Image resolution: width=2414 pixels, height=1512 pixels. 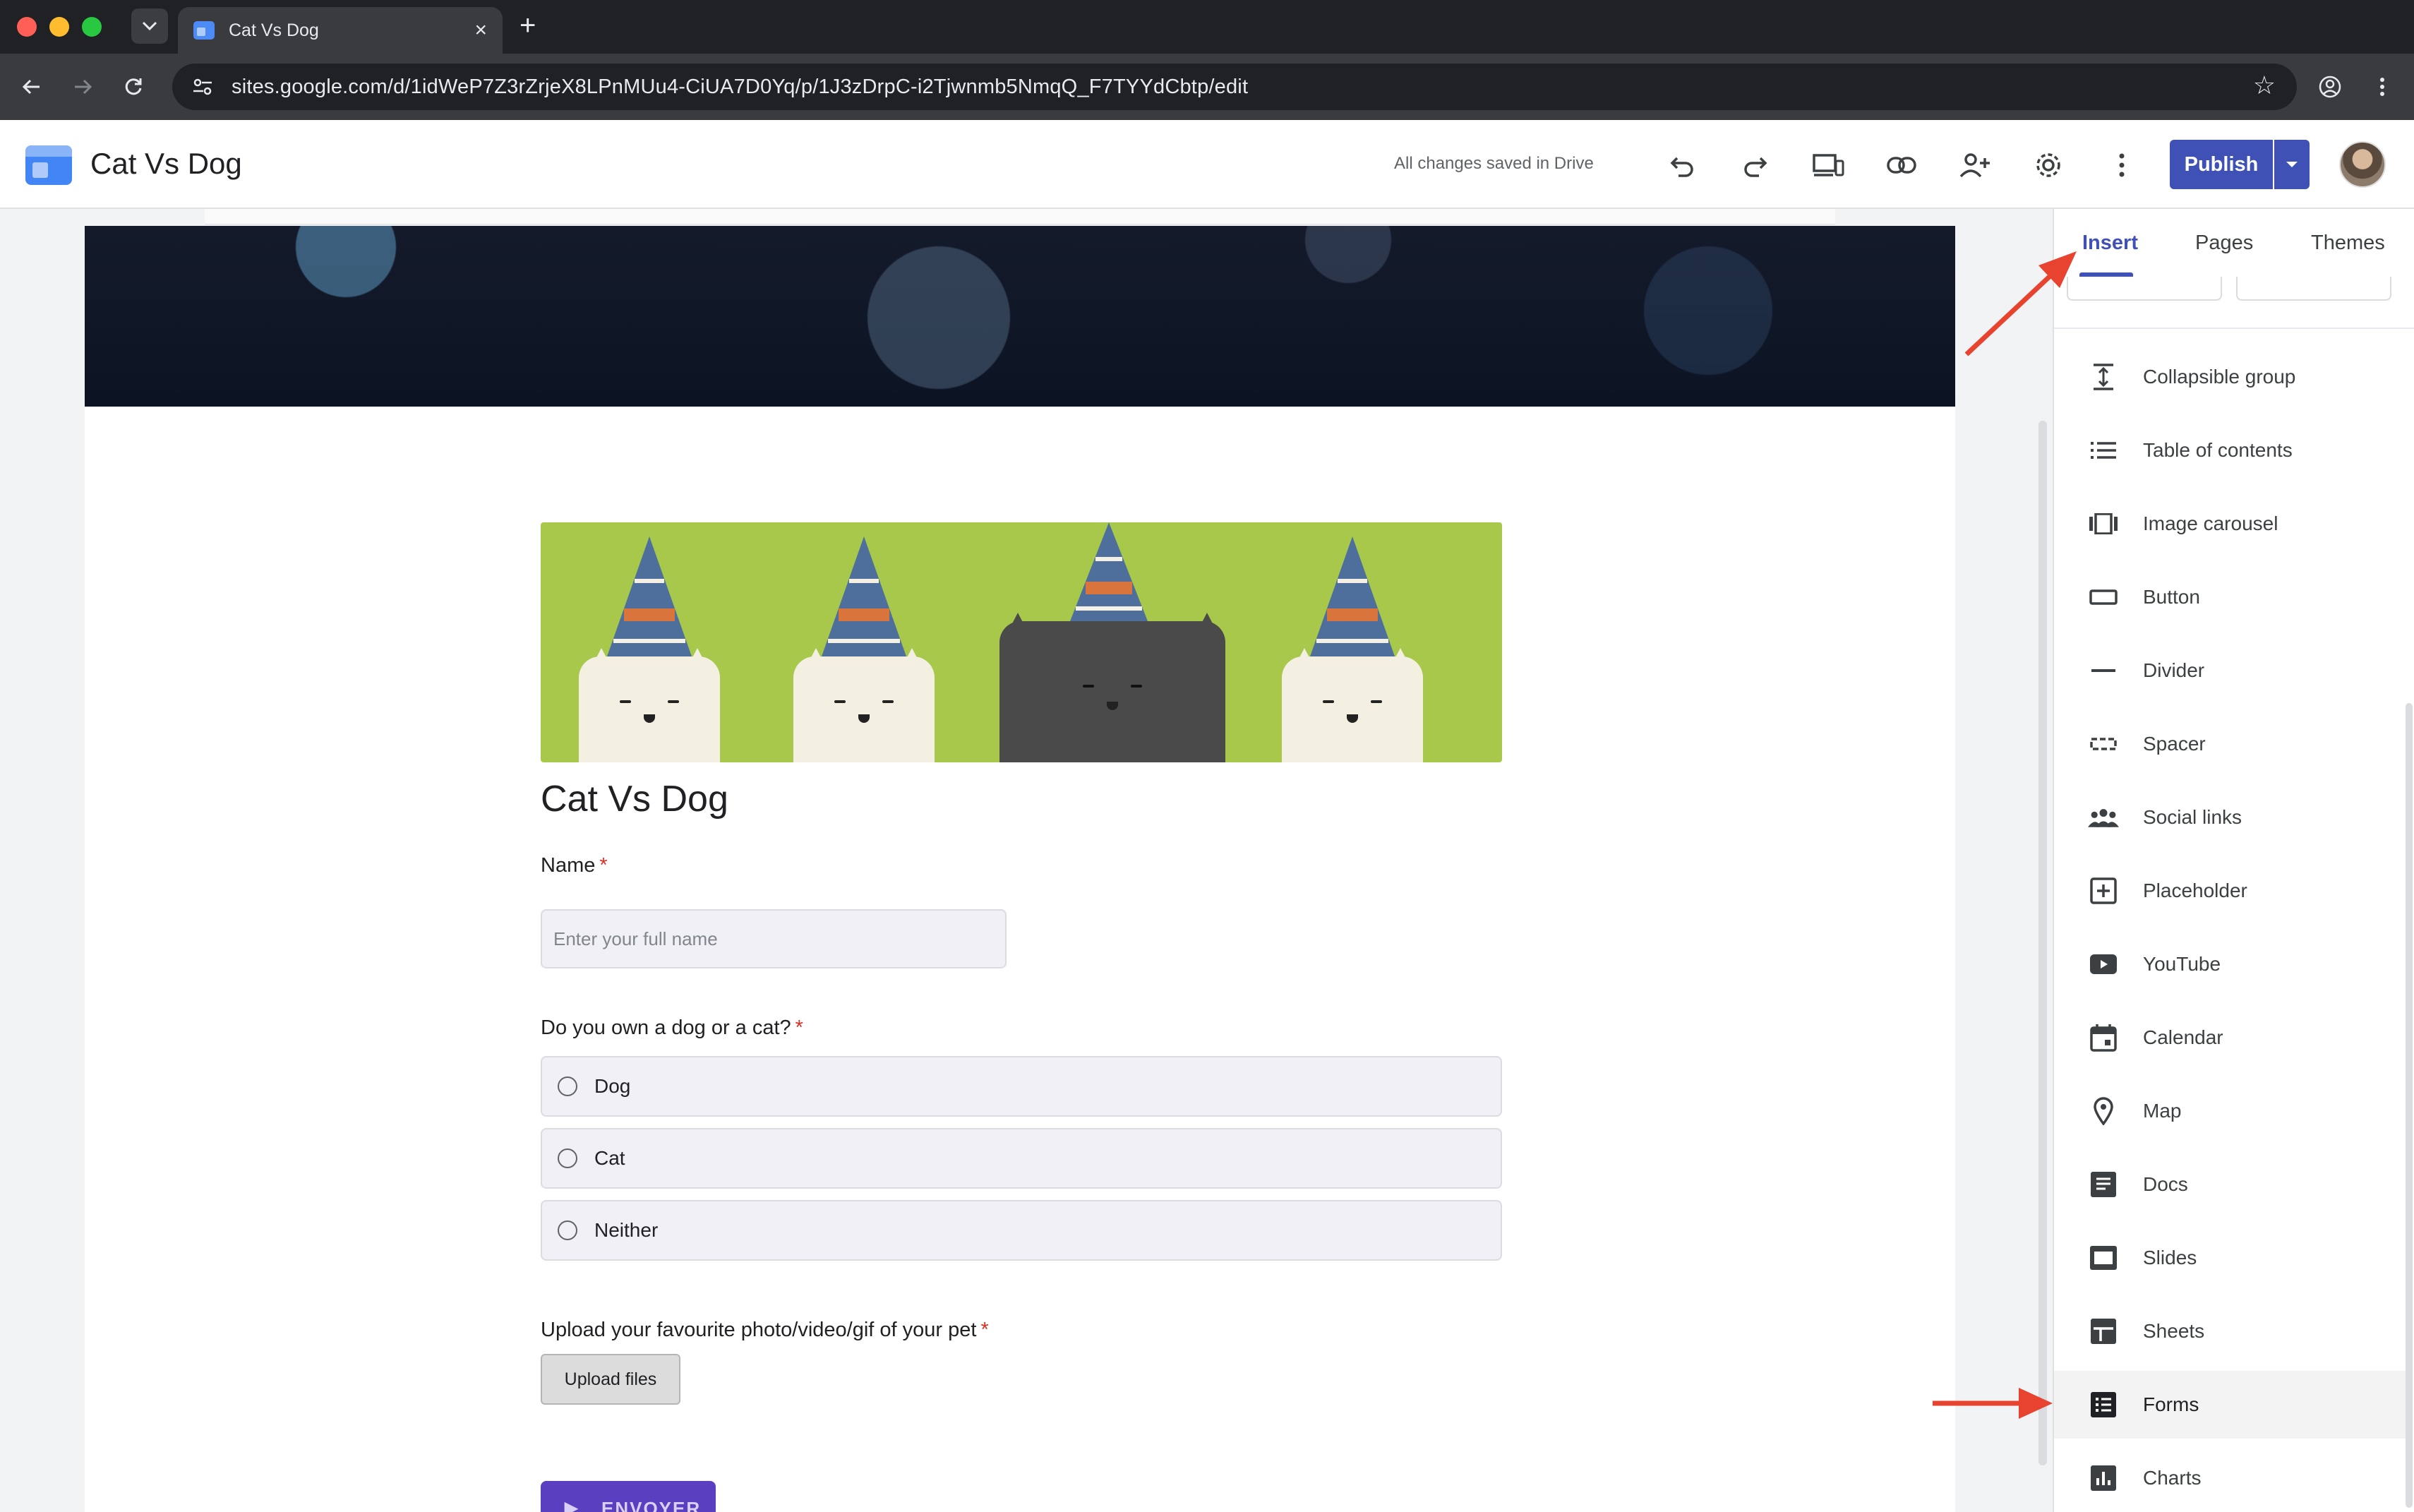 I want to click on party-hat-illustration, so click(x=1352, y=596).